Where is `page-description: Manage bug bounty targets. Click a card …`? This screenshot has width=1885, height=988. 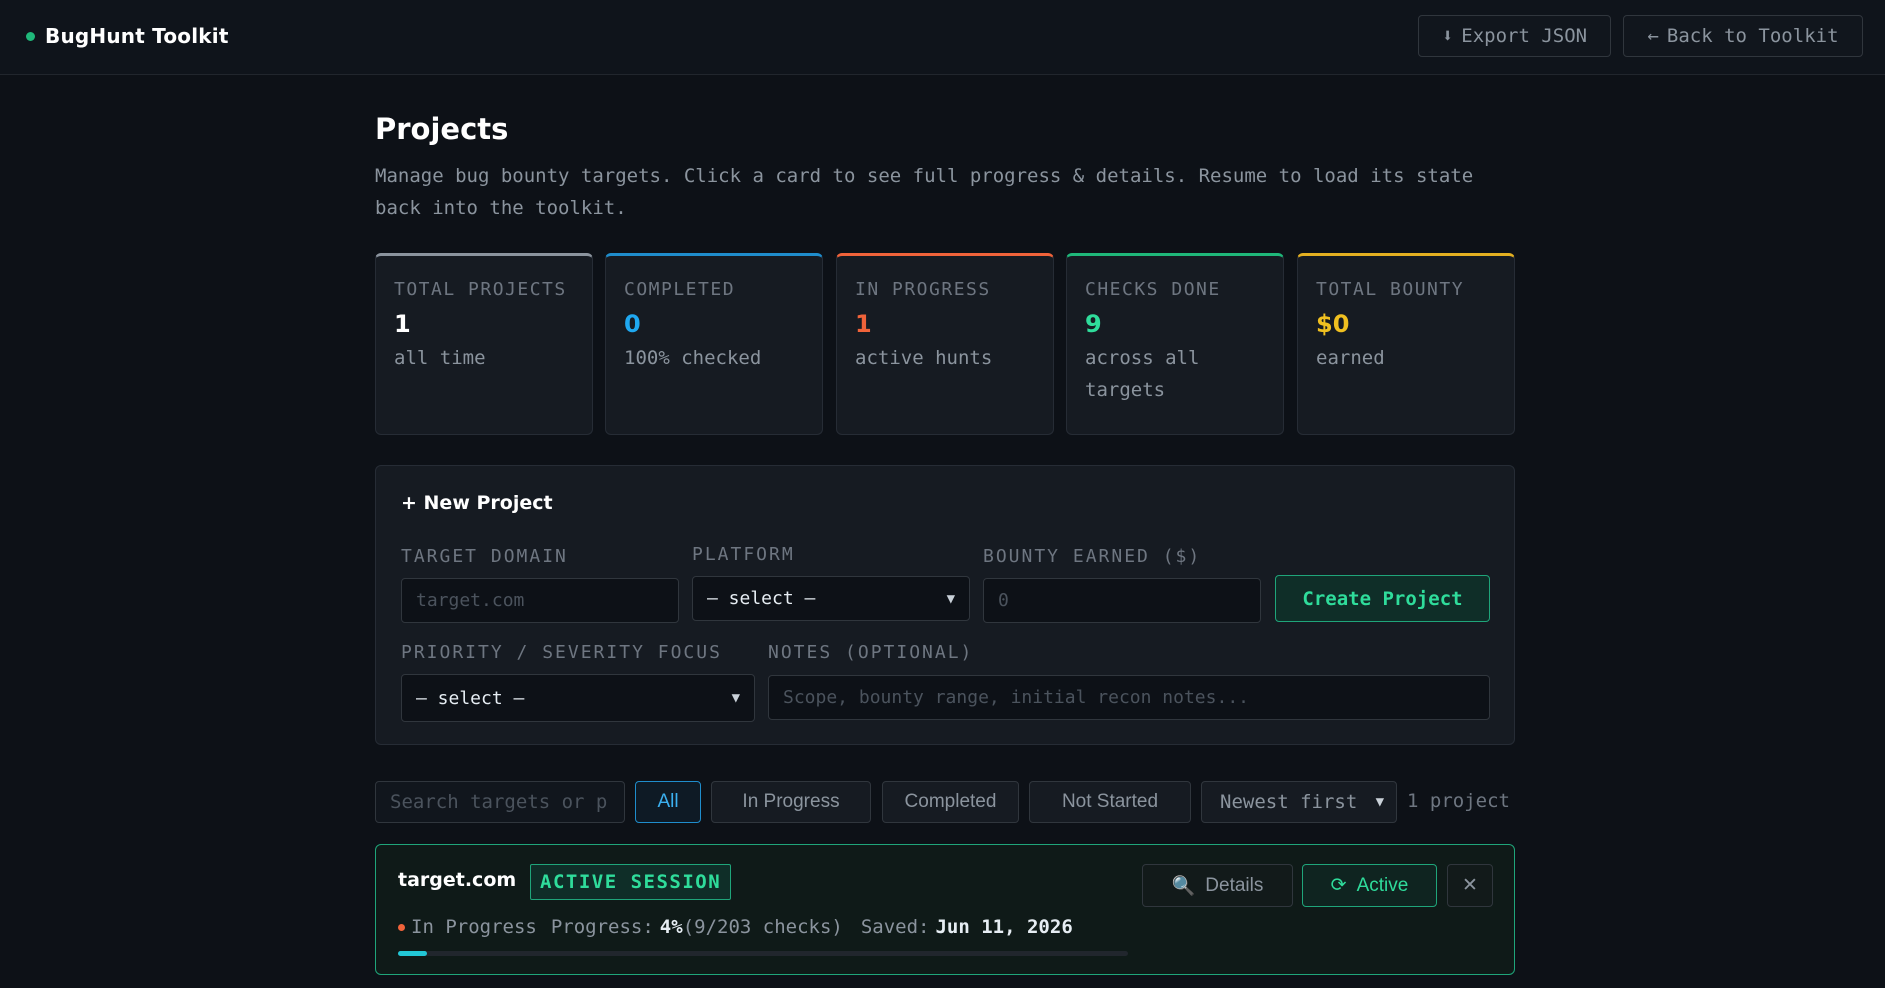
page-description: Manage bug bounty targets. Click a card … is located at coordinates (924, 192).